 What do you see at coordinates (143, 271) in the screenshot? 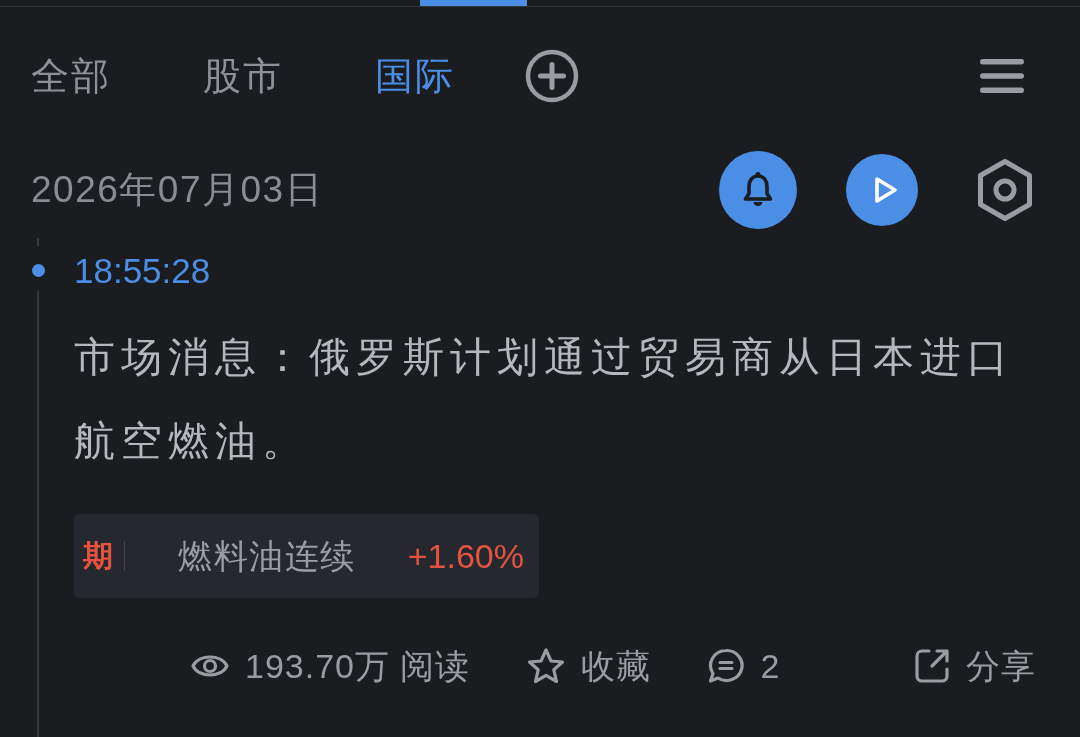
I see `time-label: 18:55:28` at bounding box center [143, 271].